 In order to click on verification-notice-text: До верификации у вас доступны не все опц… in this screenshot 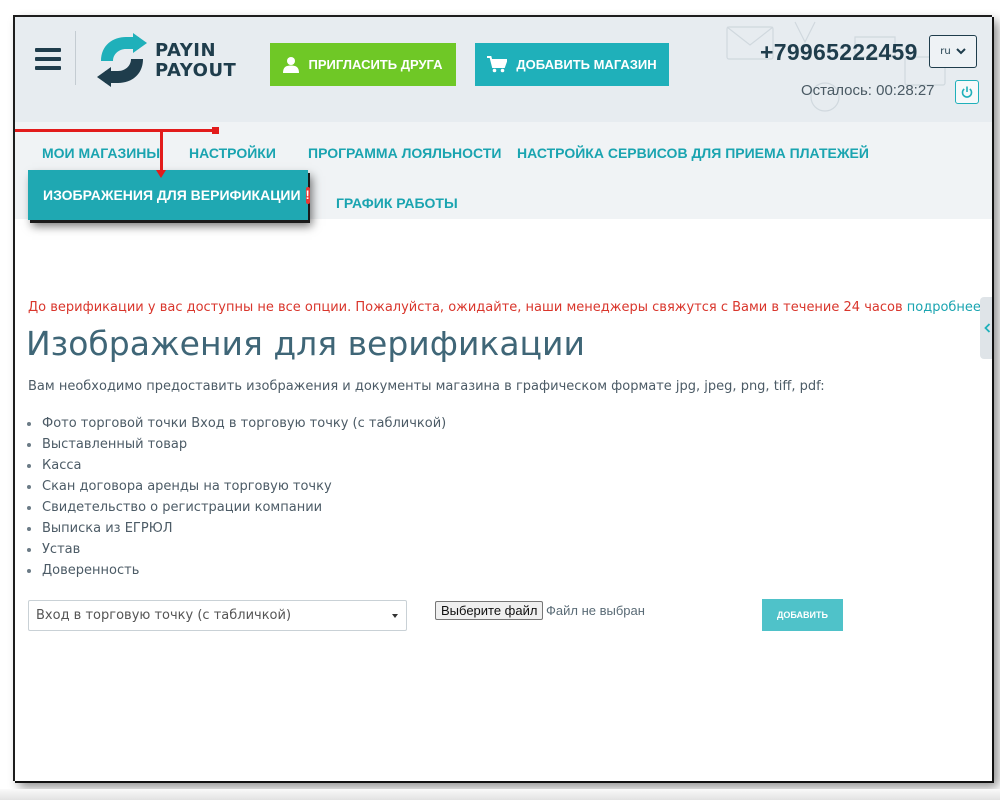, I will do `click(465, 307)`.